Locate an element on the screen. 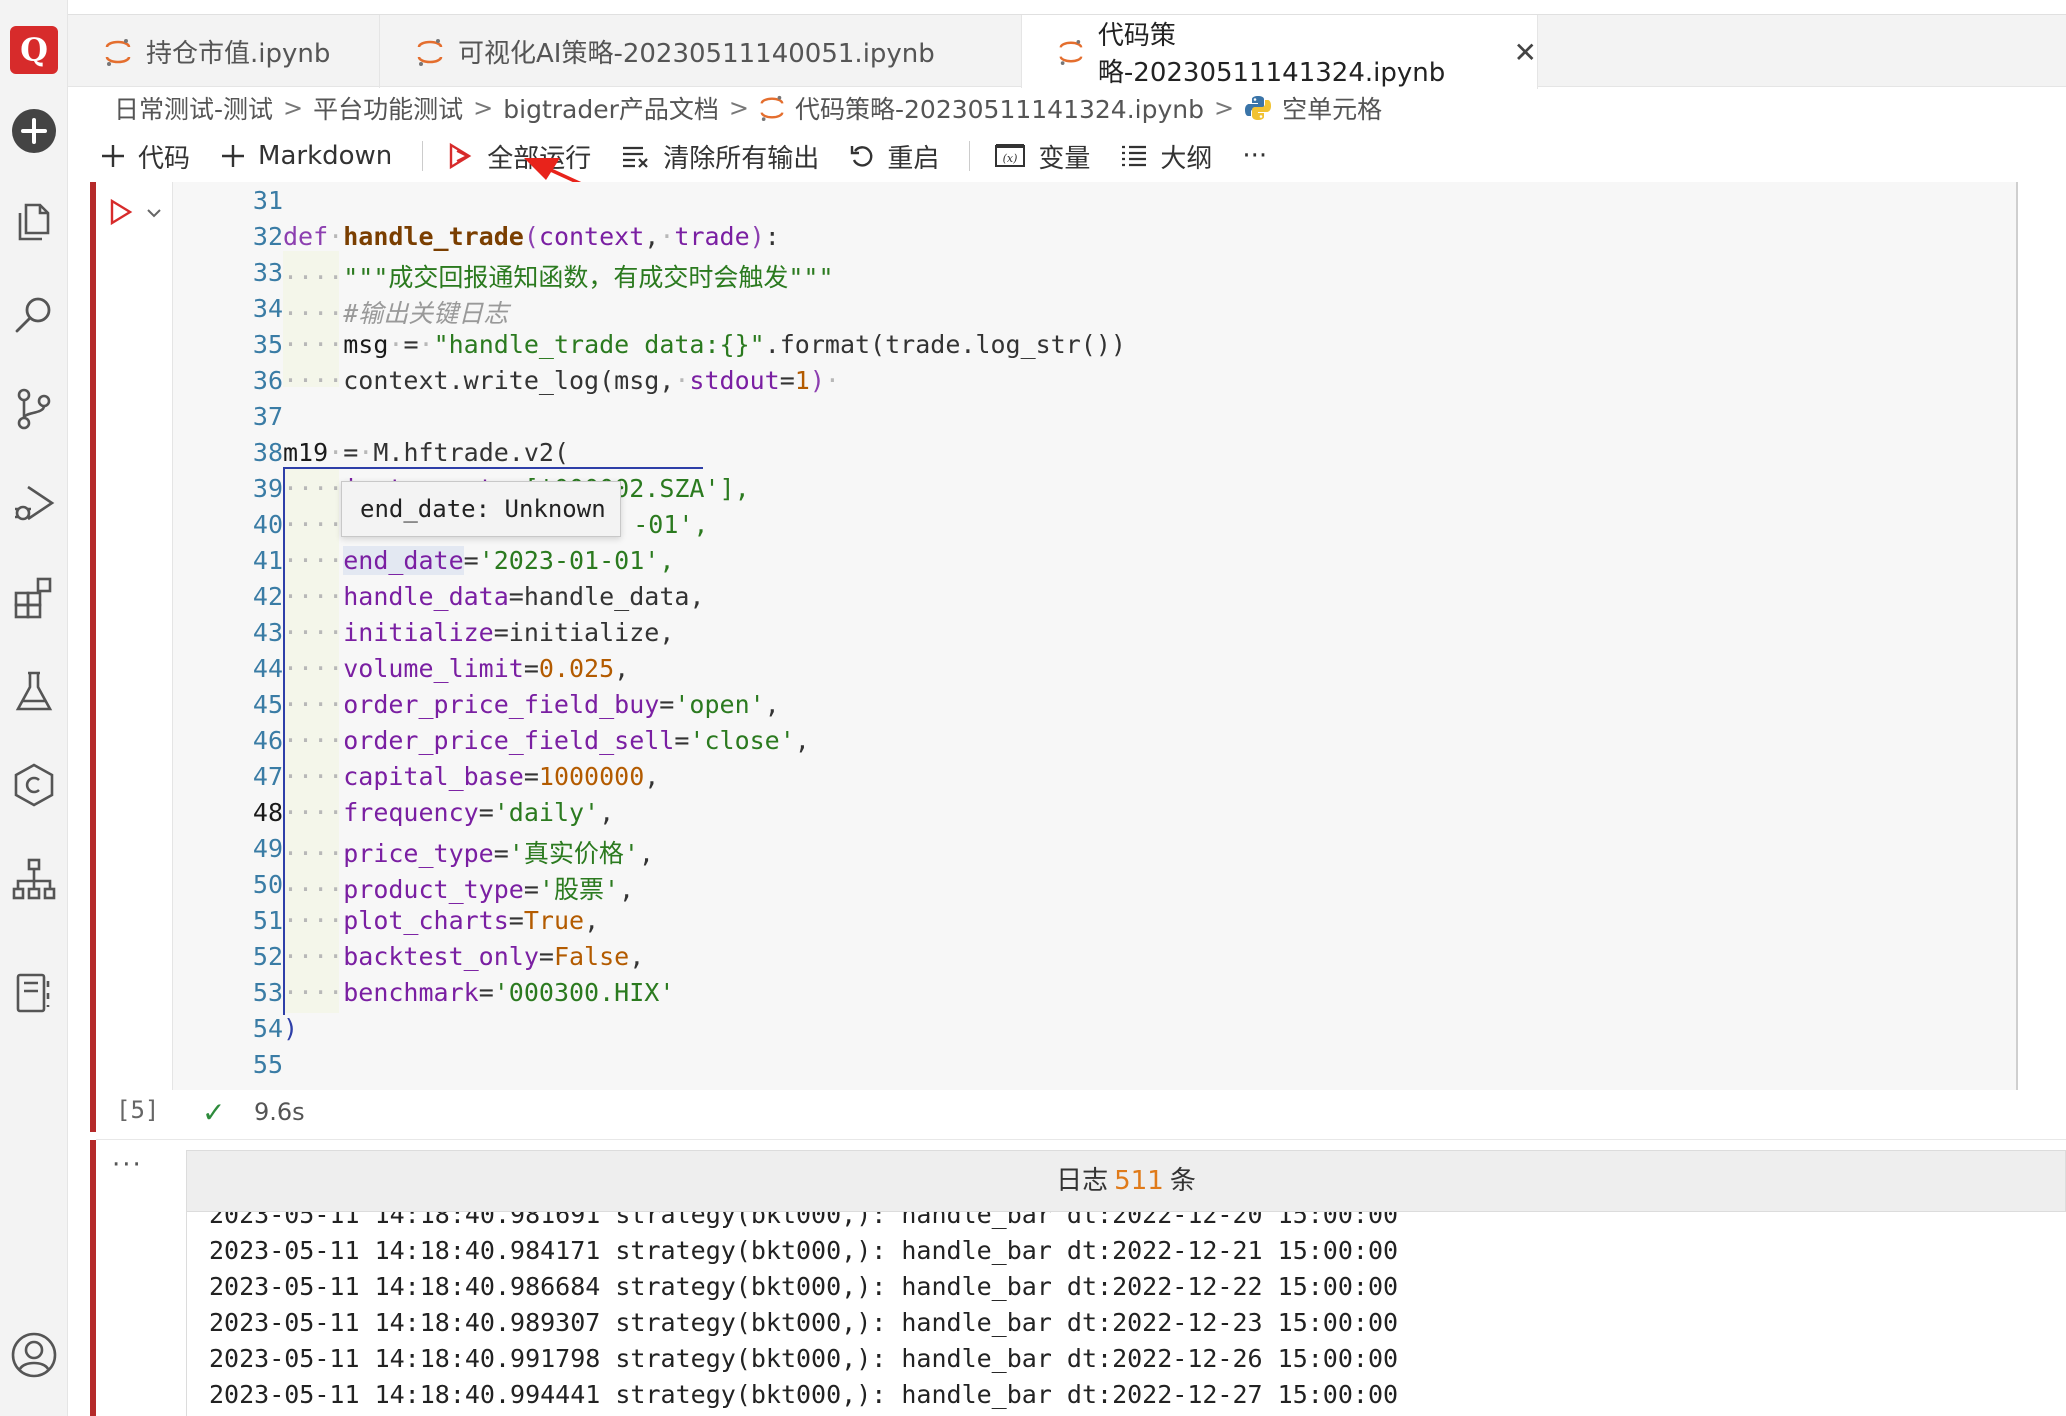 The image size is (2066, 1416). tab-holdings: 持仓市值.ipynb is located at coordinates (224, 51).